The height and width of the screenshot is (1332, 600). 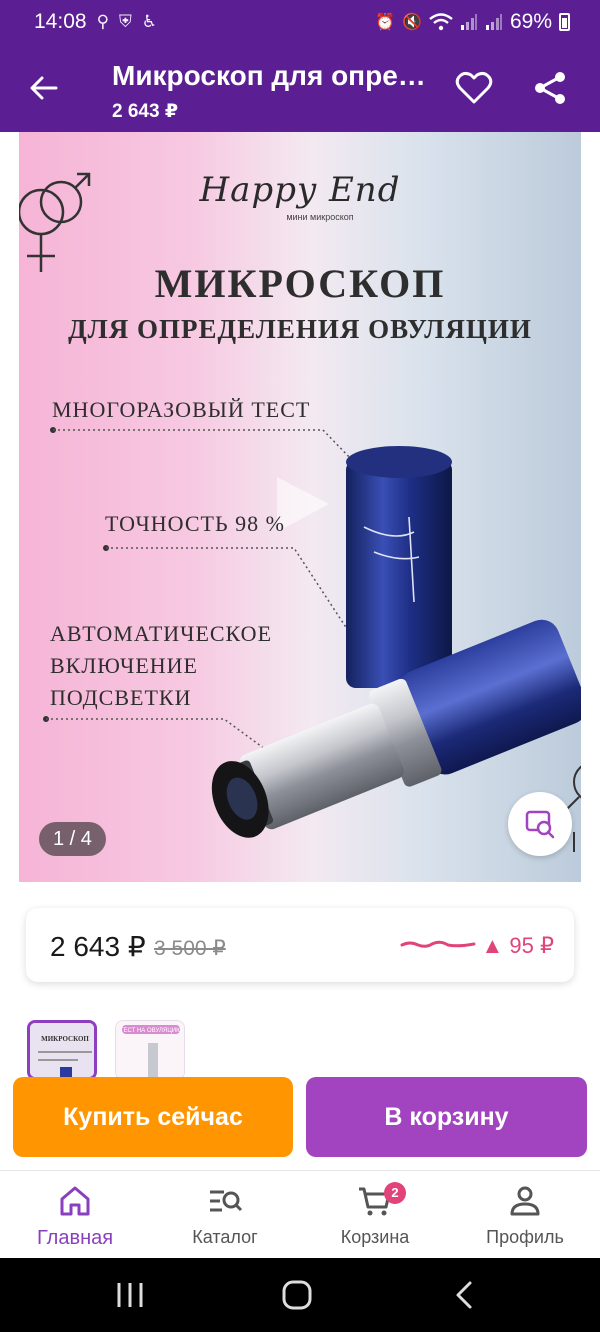 What do you see at coordinates (300, 190) in the screenshot?
I see `brand-logo: Happy End` at bounding box center [300, 190].